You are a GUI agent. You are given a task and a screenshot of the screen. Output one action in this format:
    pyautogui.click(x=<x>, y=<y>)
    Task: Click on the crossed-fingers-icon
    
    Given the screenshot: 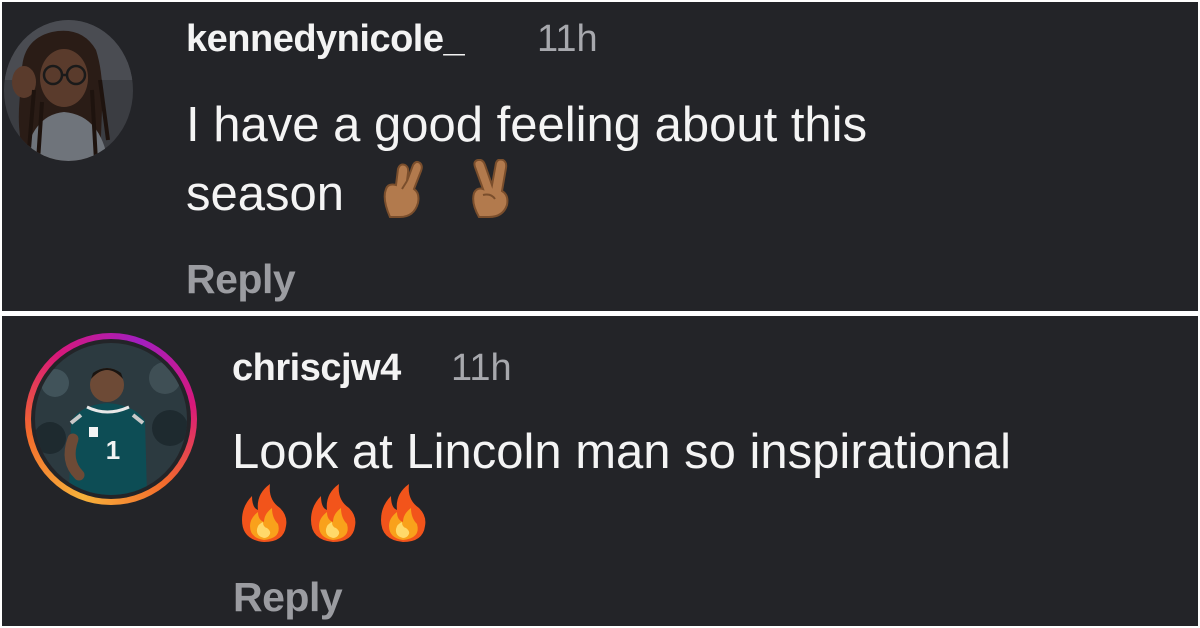 What is the action you would take?
    pyautogui.click(x=403, y=197)
    